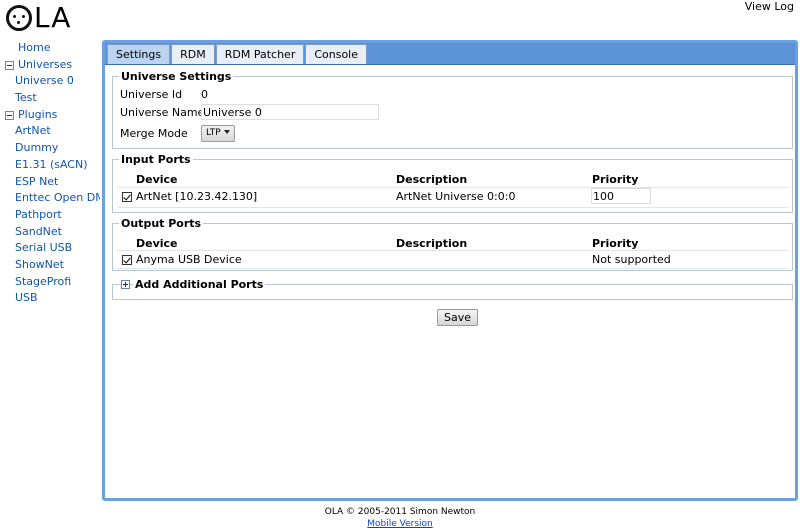  I want to click on add-ports-title: Add Additional Ports, so click(199, 284).